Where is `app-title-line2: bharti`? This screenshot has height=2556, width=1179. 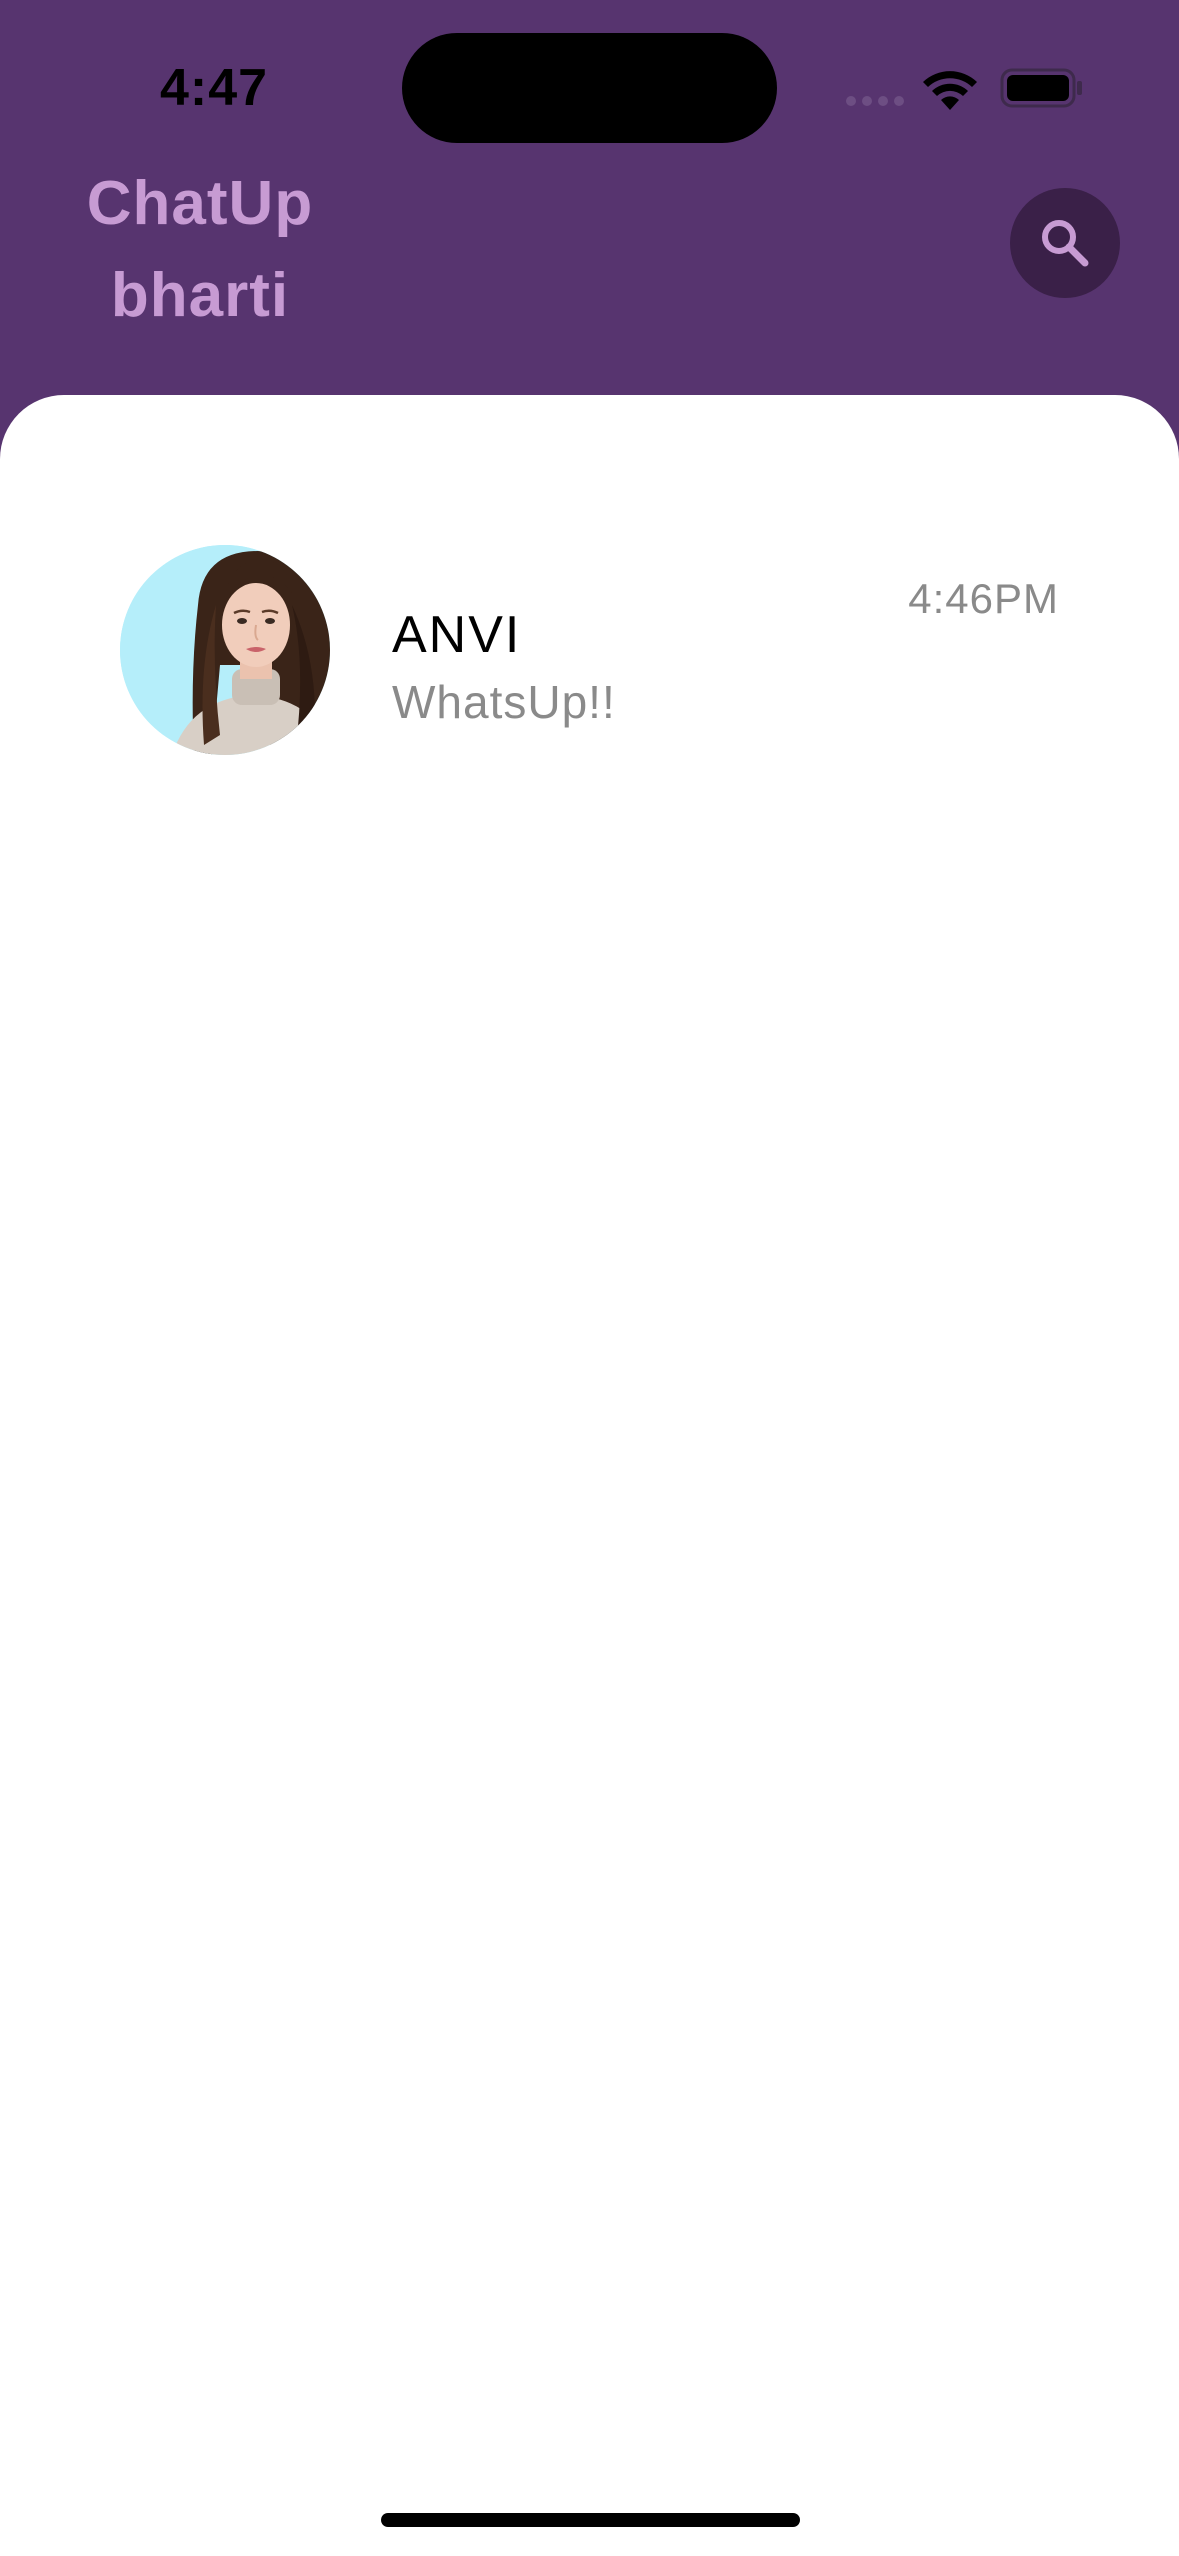
app-title-line2: bharti is located at coordinates (200, 295).